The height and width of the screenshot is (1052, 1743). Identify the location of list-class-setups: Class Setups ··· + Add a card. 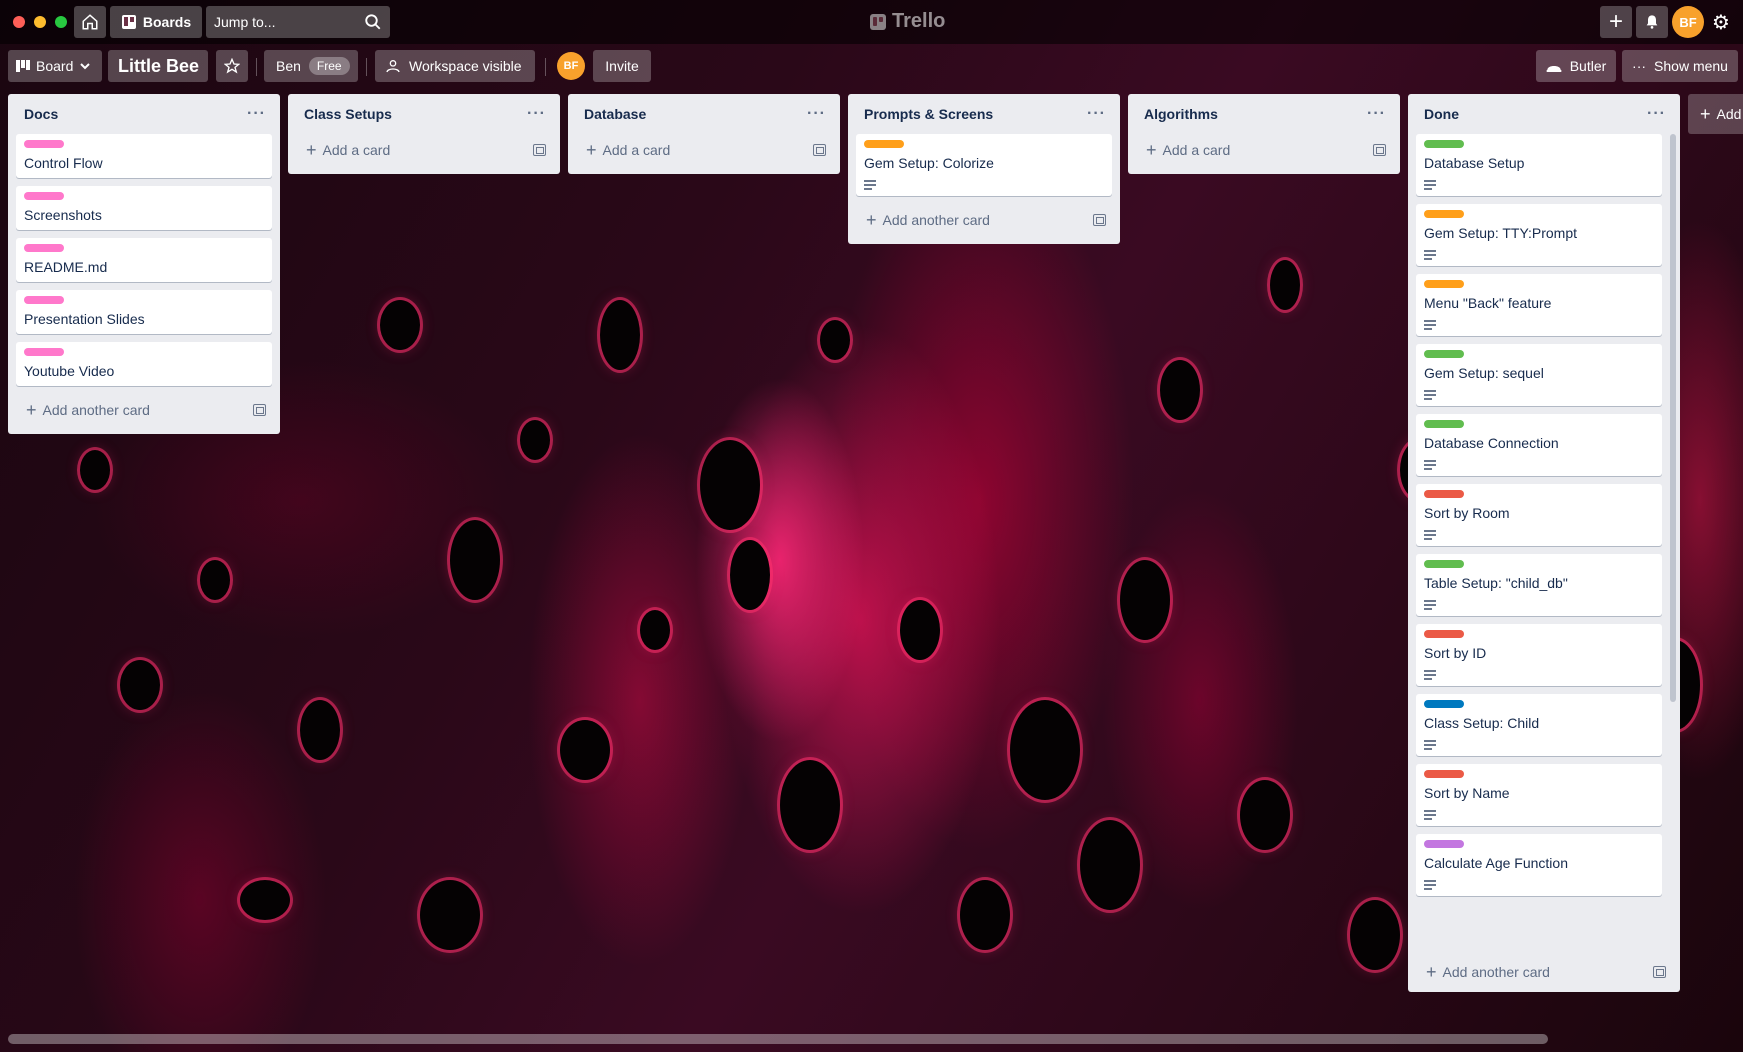
(424, 134).